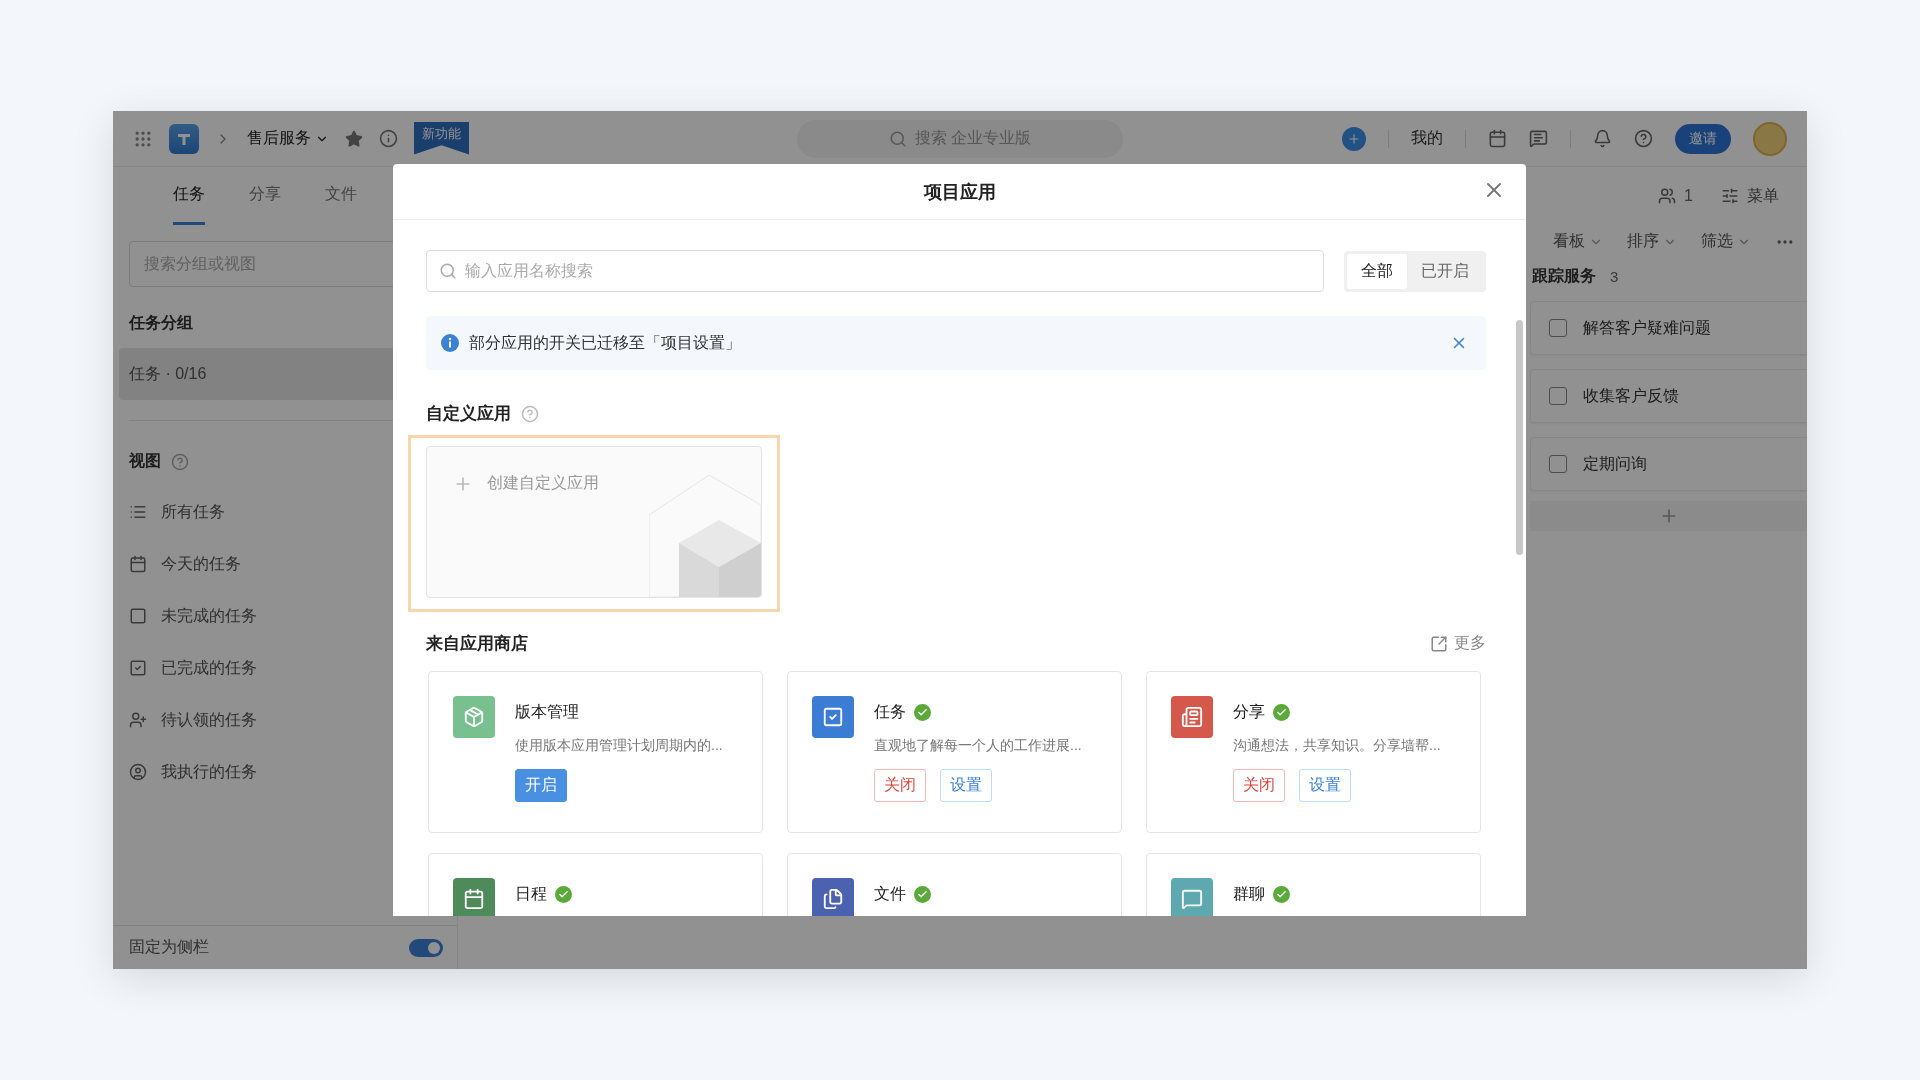  What do you see at coordinates (1667, 196) in the screenshot?
I see `members-icon` at bounding box center [1667, 196].